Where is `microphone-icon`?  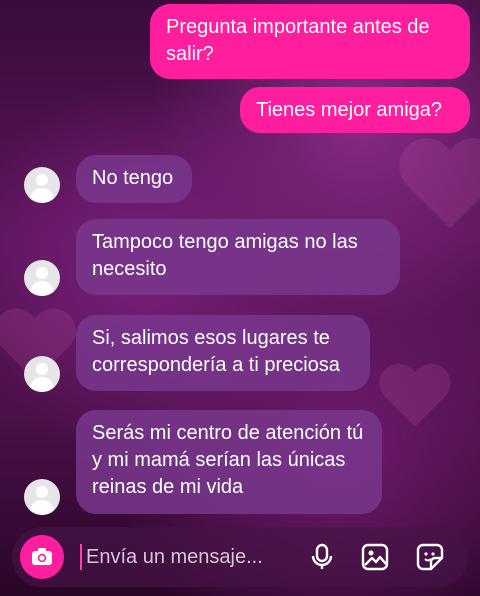
microphone-icon is located at coordinates (322, 556).